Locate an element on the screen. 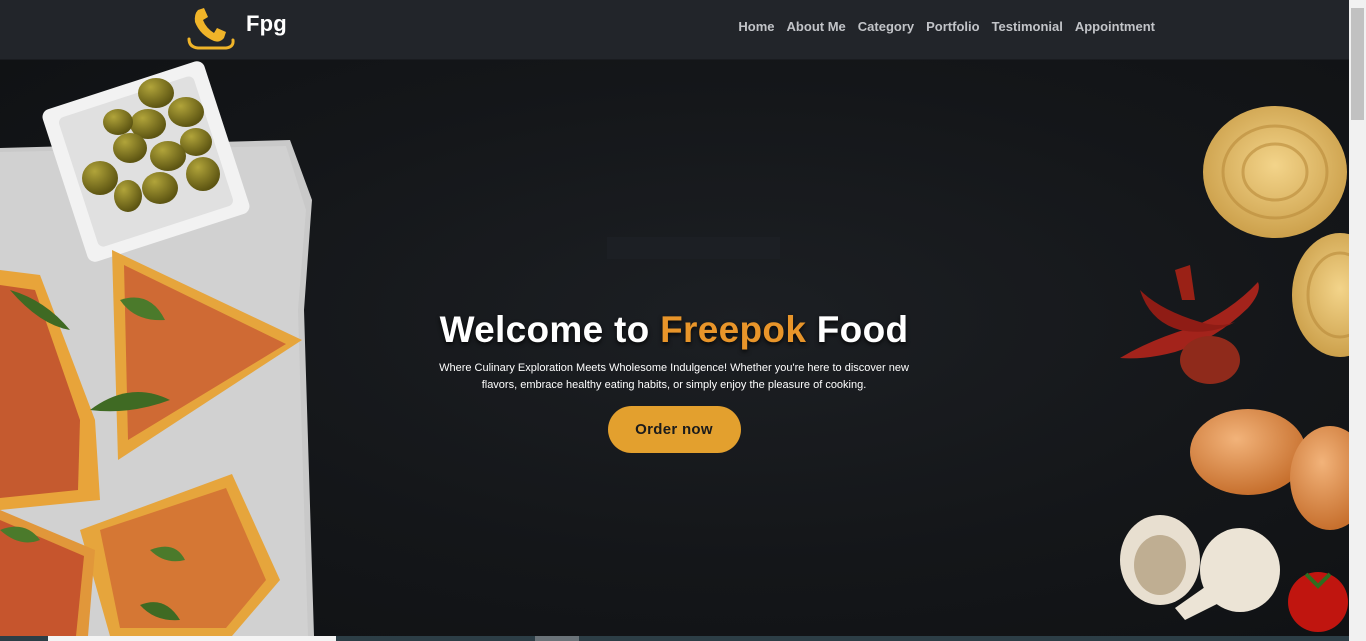  hero-title-part2: Food is located at coordinates (857, 329).